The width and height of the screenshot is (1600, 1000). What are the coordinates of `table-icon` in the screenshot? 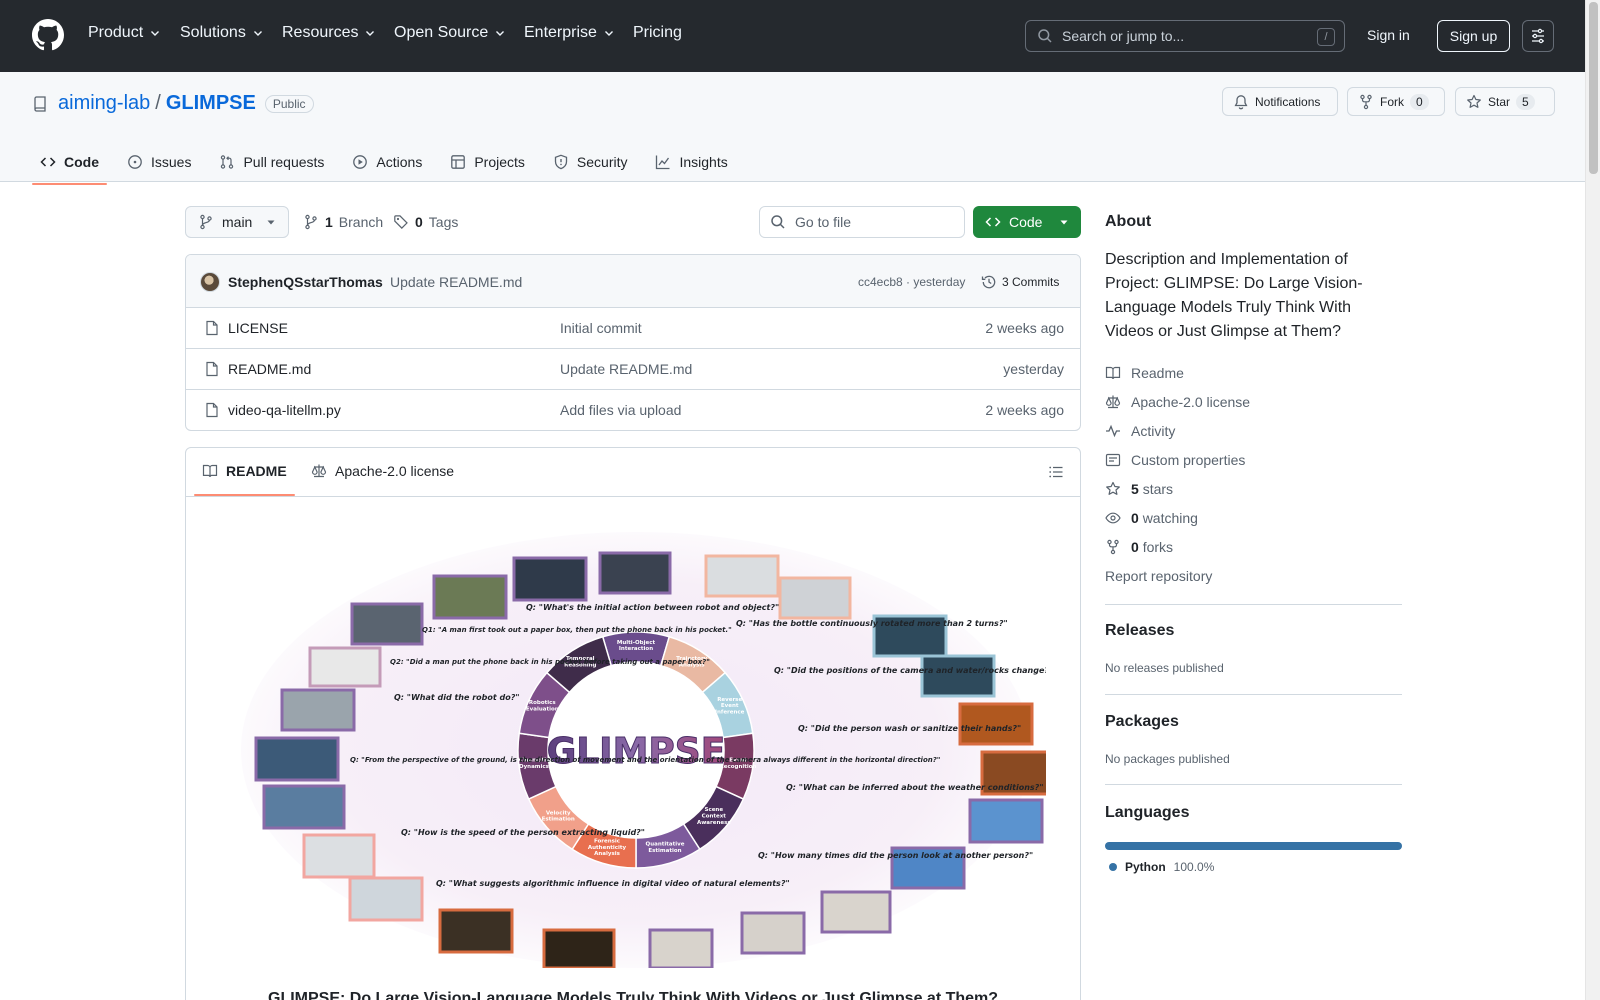 It's located at (458, 162).